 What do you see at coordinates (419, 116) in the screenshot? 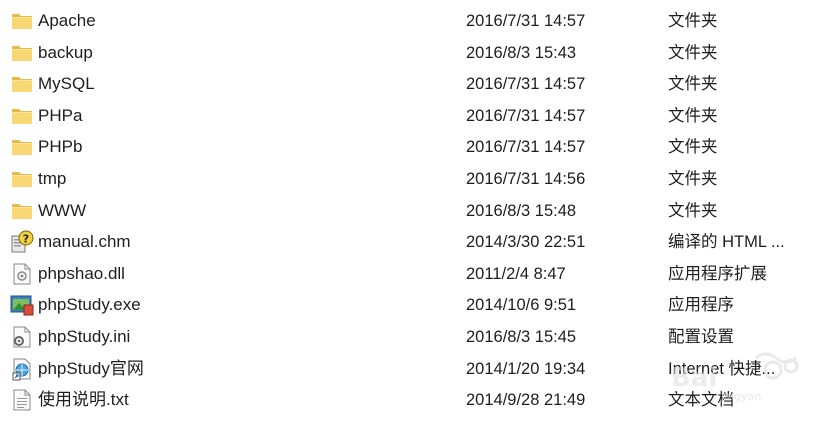
I see `file-row: PHPa 2016/7/31 14:57 文件夹` at bounding box center [419, 116].